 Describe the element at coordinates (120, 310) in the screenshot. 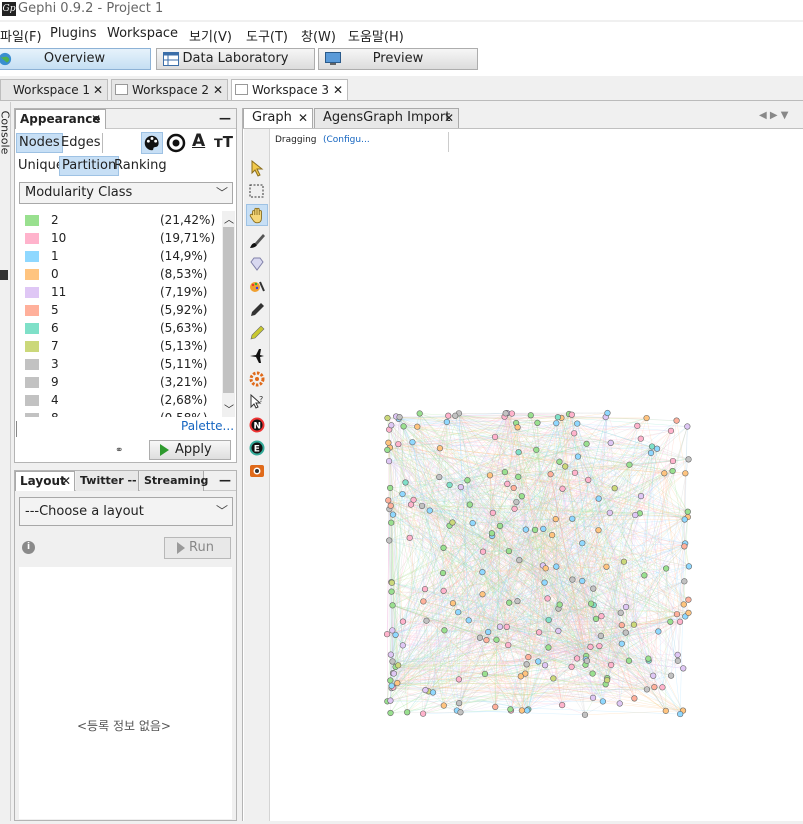

I see `list-item: 5(5,92%)` at that location.